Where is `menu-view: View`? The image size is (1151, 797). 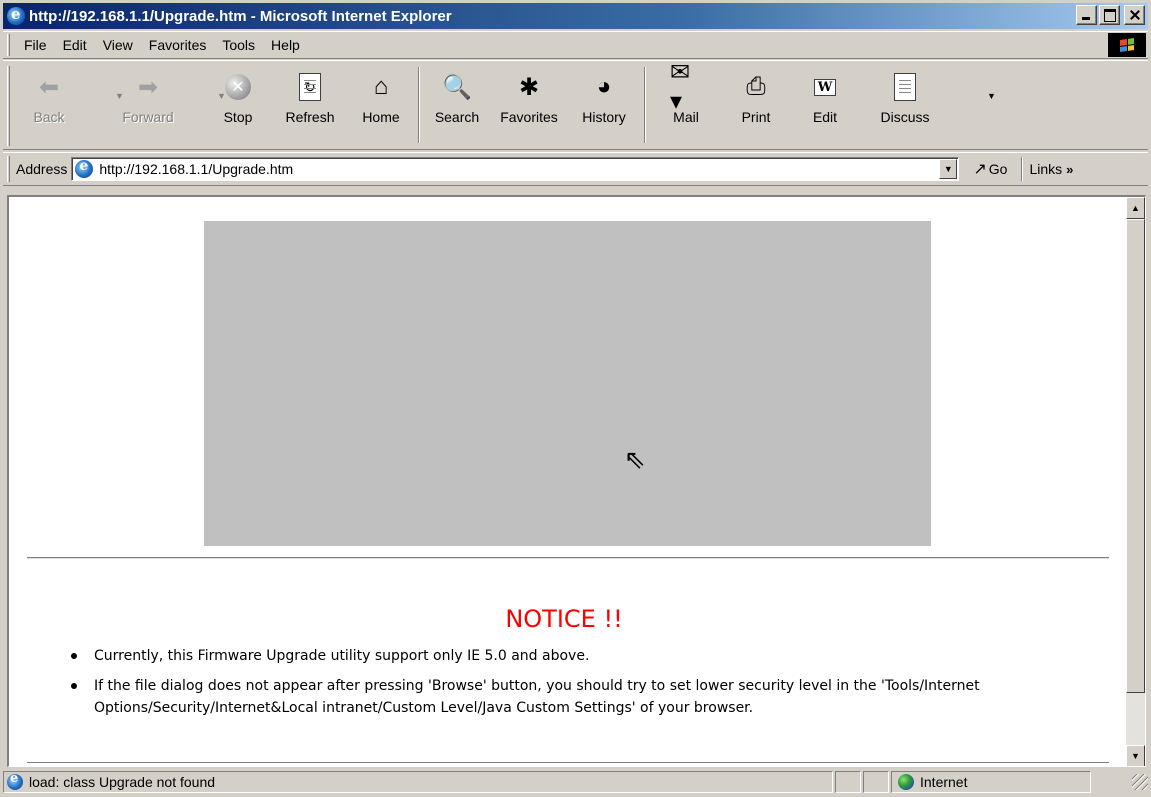
menu-view: View is located at coordinates (118, 45).